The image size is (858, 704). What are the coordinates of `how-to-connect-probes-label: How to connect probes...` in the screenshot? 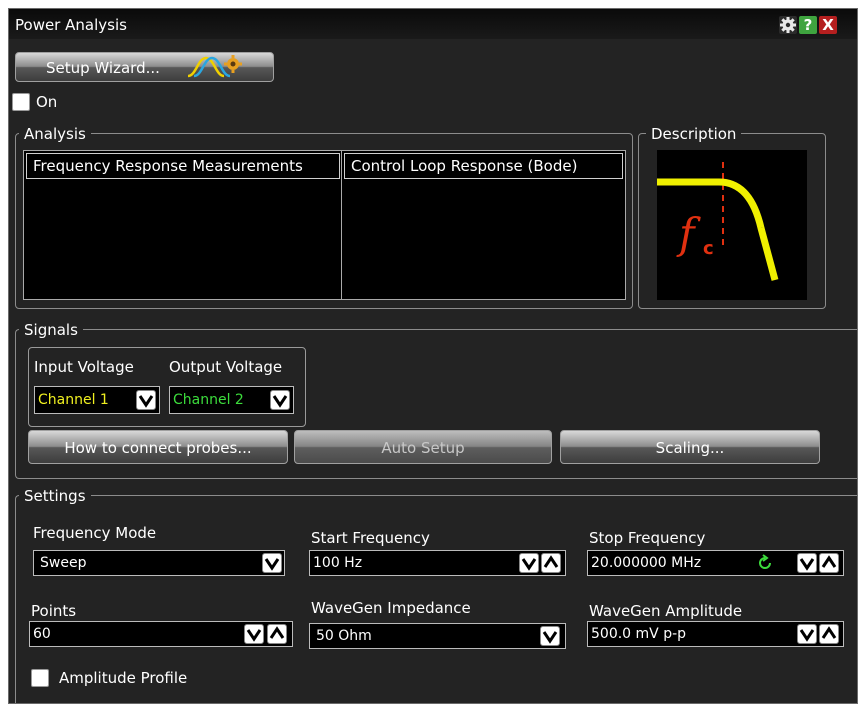 It's located at (158, 448).